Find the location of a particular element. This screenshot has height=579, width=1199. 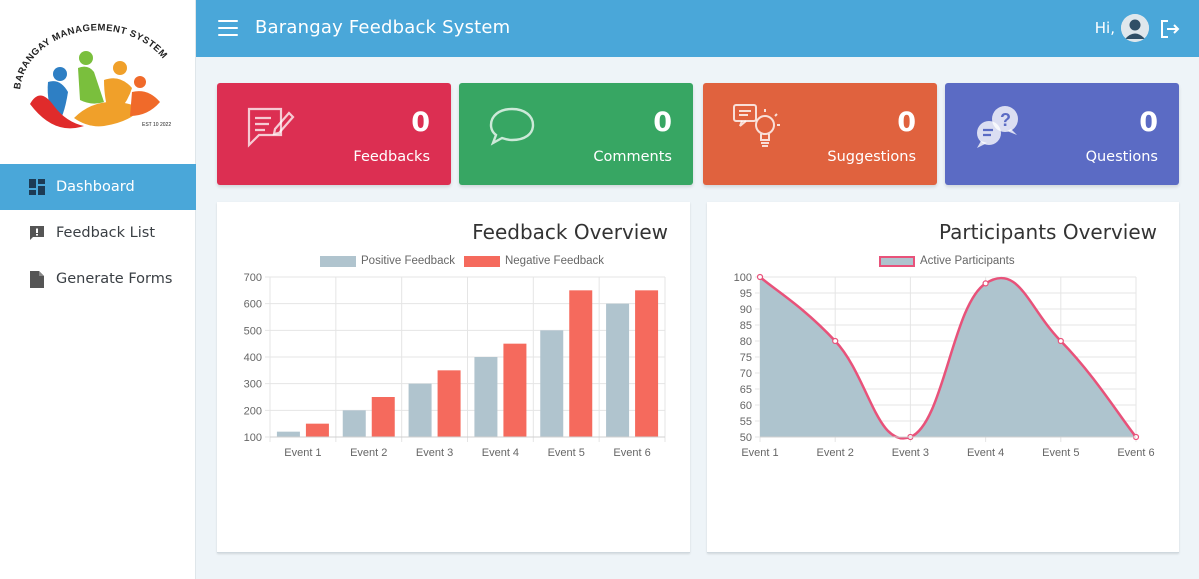

suggestions-count: 0 is located at coordinates (906, 122).